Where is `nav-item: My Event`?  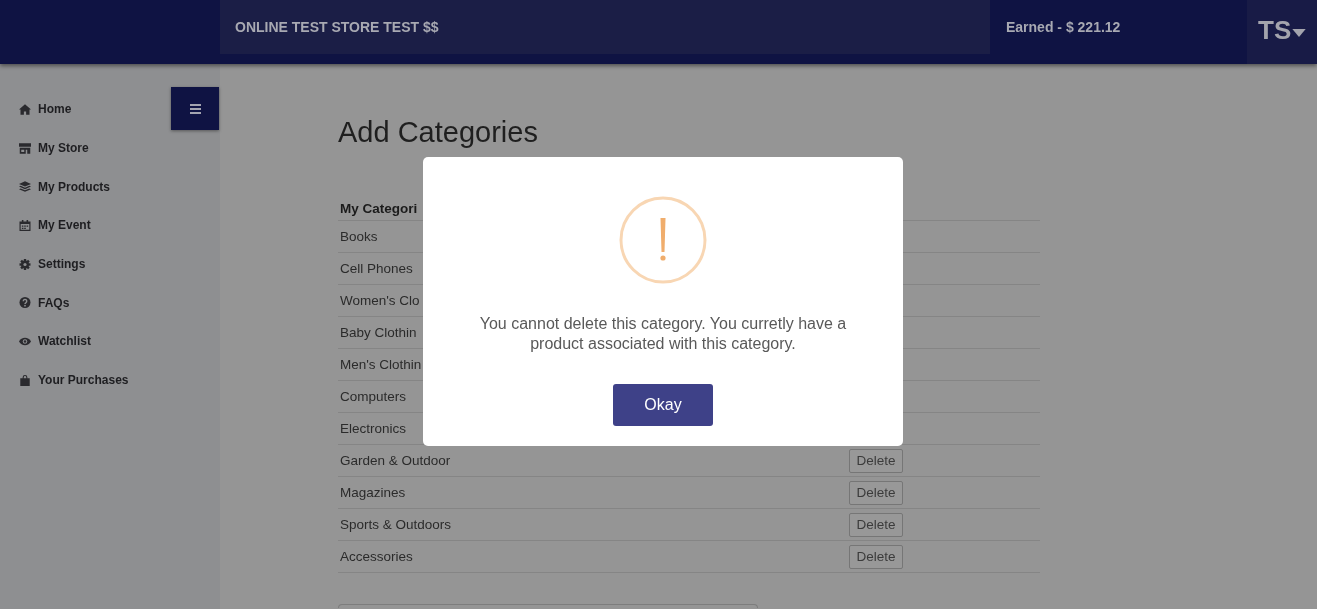
nav-item: My Event is located at coordinates (57, 225).